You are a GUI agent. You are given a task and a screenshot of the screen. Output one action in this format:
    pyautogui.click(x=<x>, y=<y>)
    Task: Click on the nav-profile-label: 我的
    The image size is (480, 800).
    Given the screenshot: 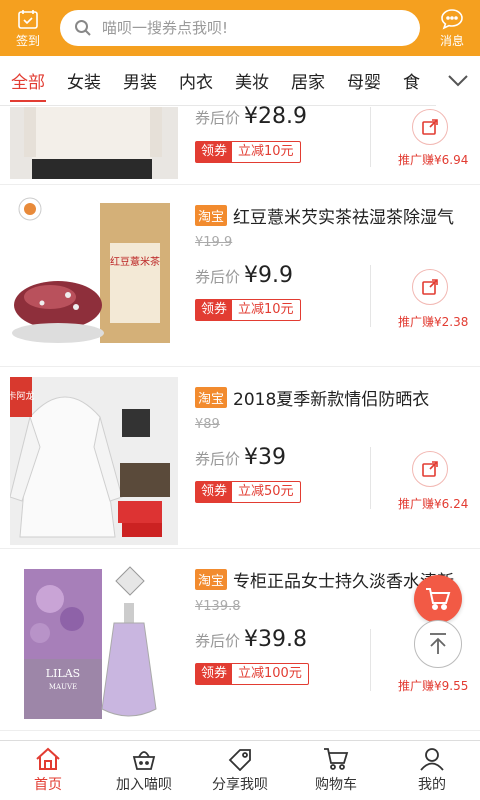 What is the action you would take?
    pyautogui.click(x=432, y=785)
    